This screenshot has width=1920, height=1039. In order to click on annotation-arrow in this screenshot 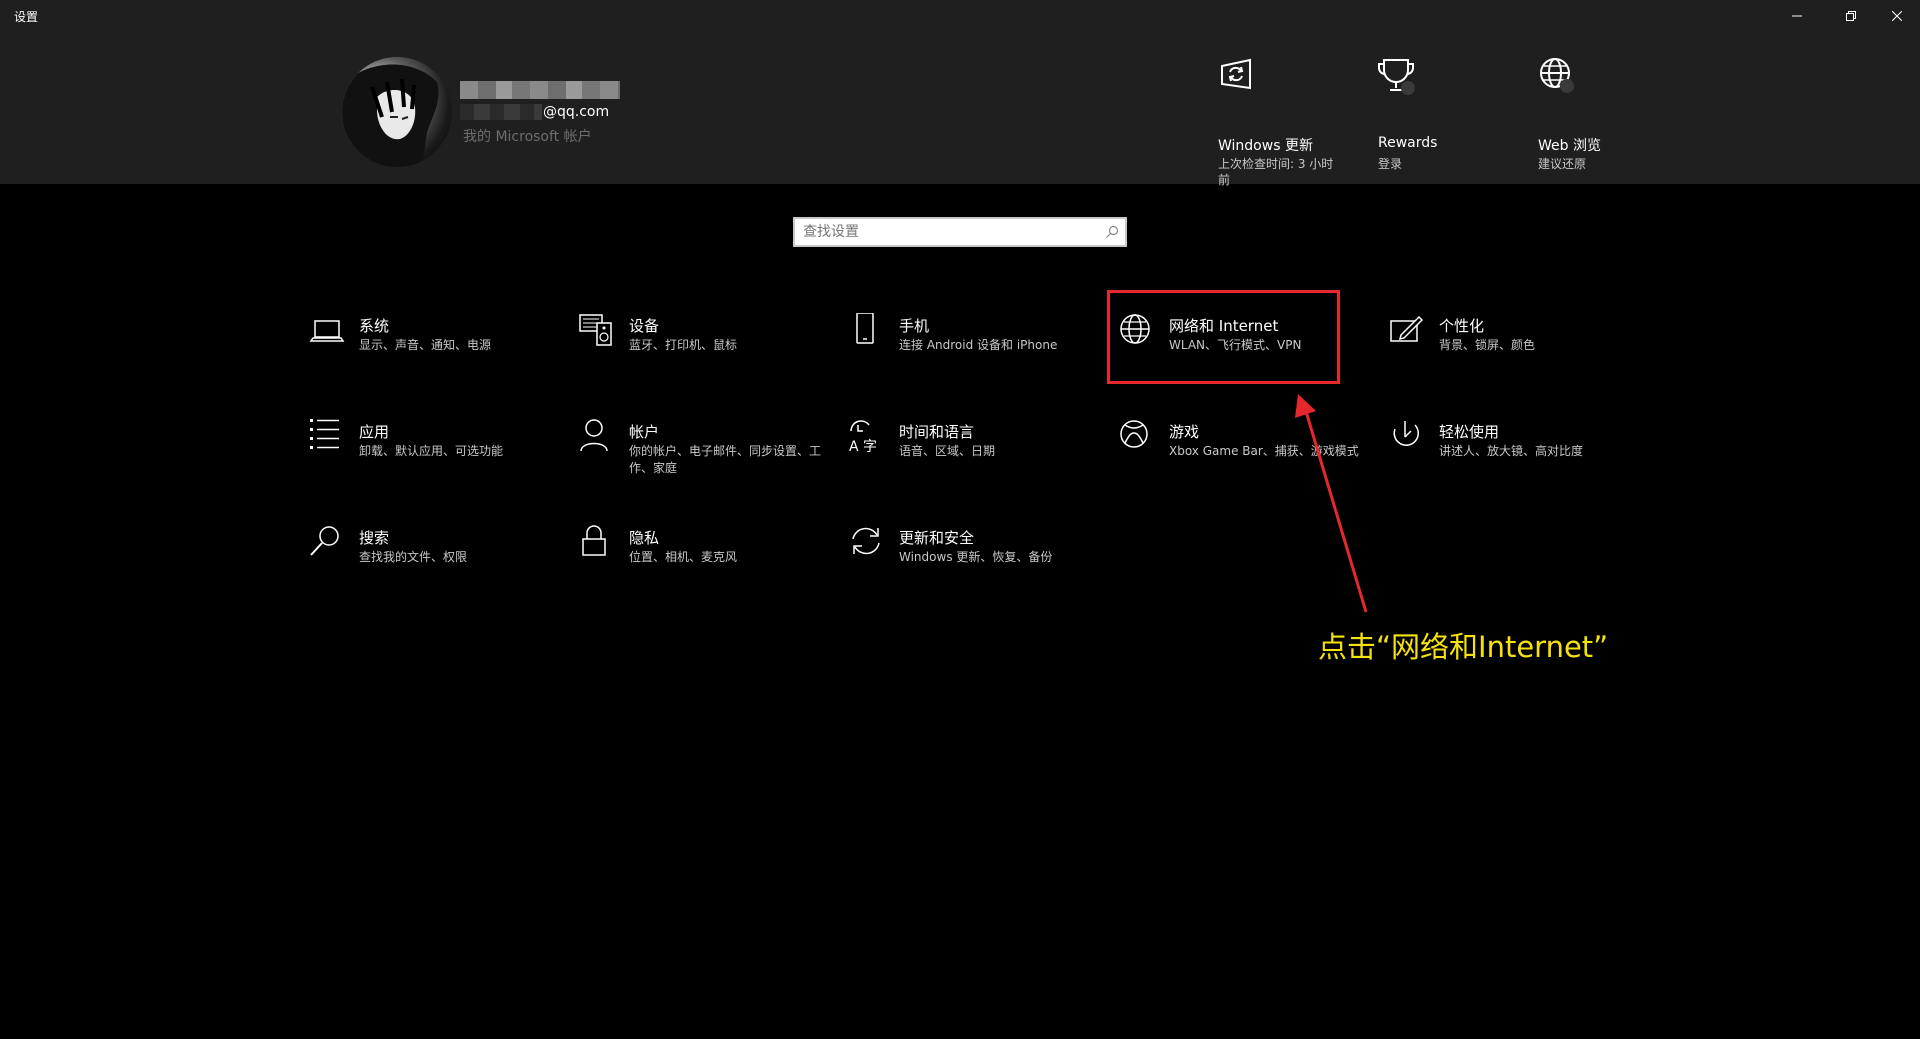, I will do `click(1331, 503)`.